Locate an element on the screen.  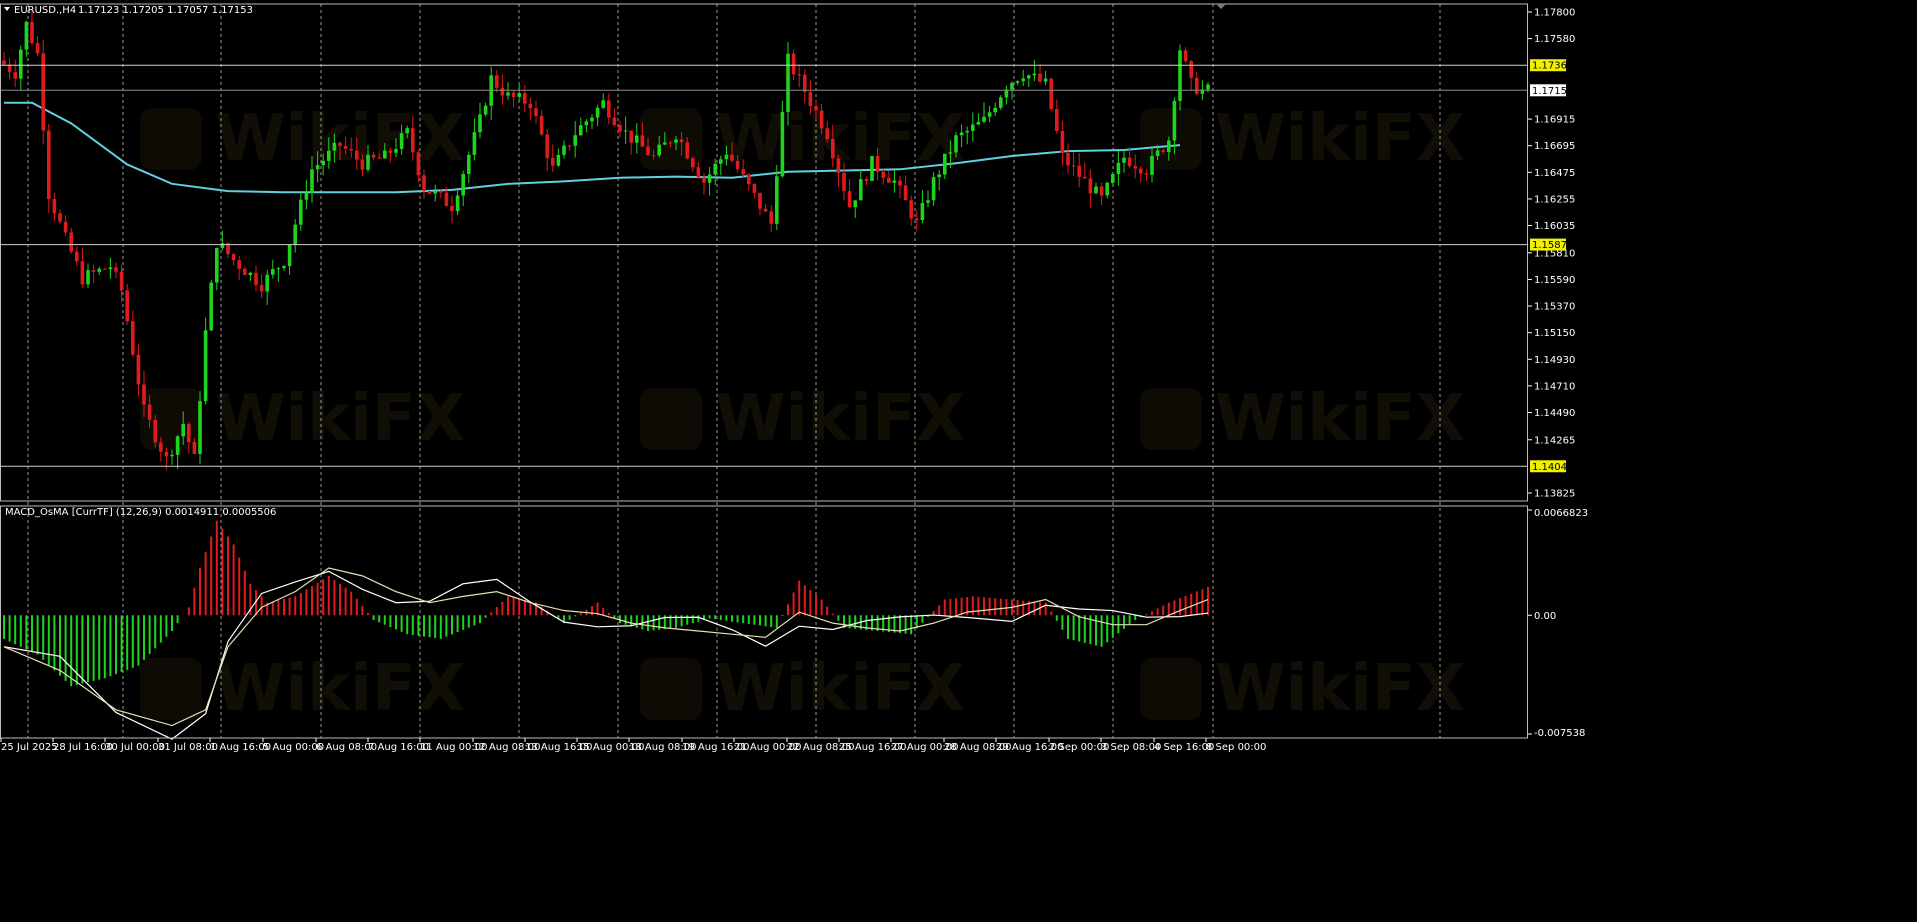
price-tick-label: 1.15370 is located at coordinates (1554, 307).